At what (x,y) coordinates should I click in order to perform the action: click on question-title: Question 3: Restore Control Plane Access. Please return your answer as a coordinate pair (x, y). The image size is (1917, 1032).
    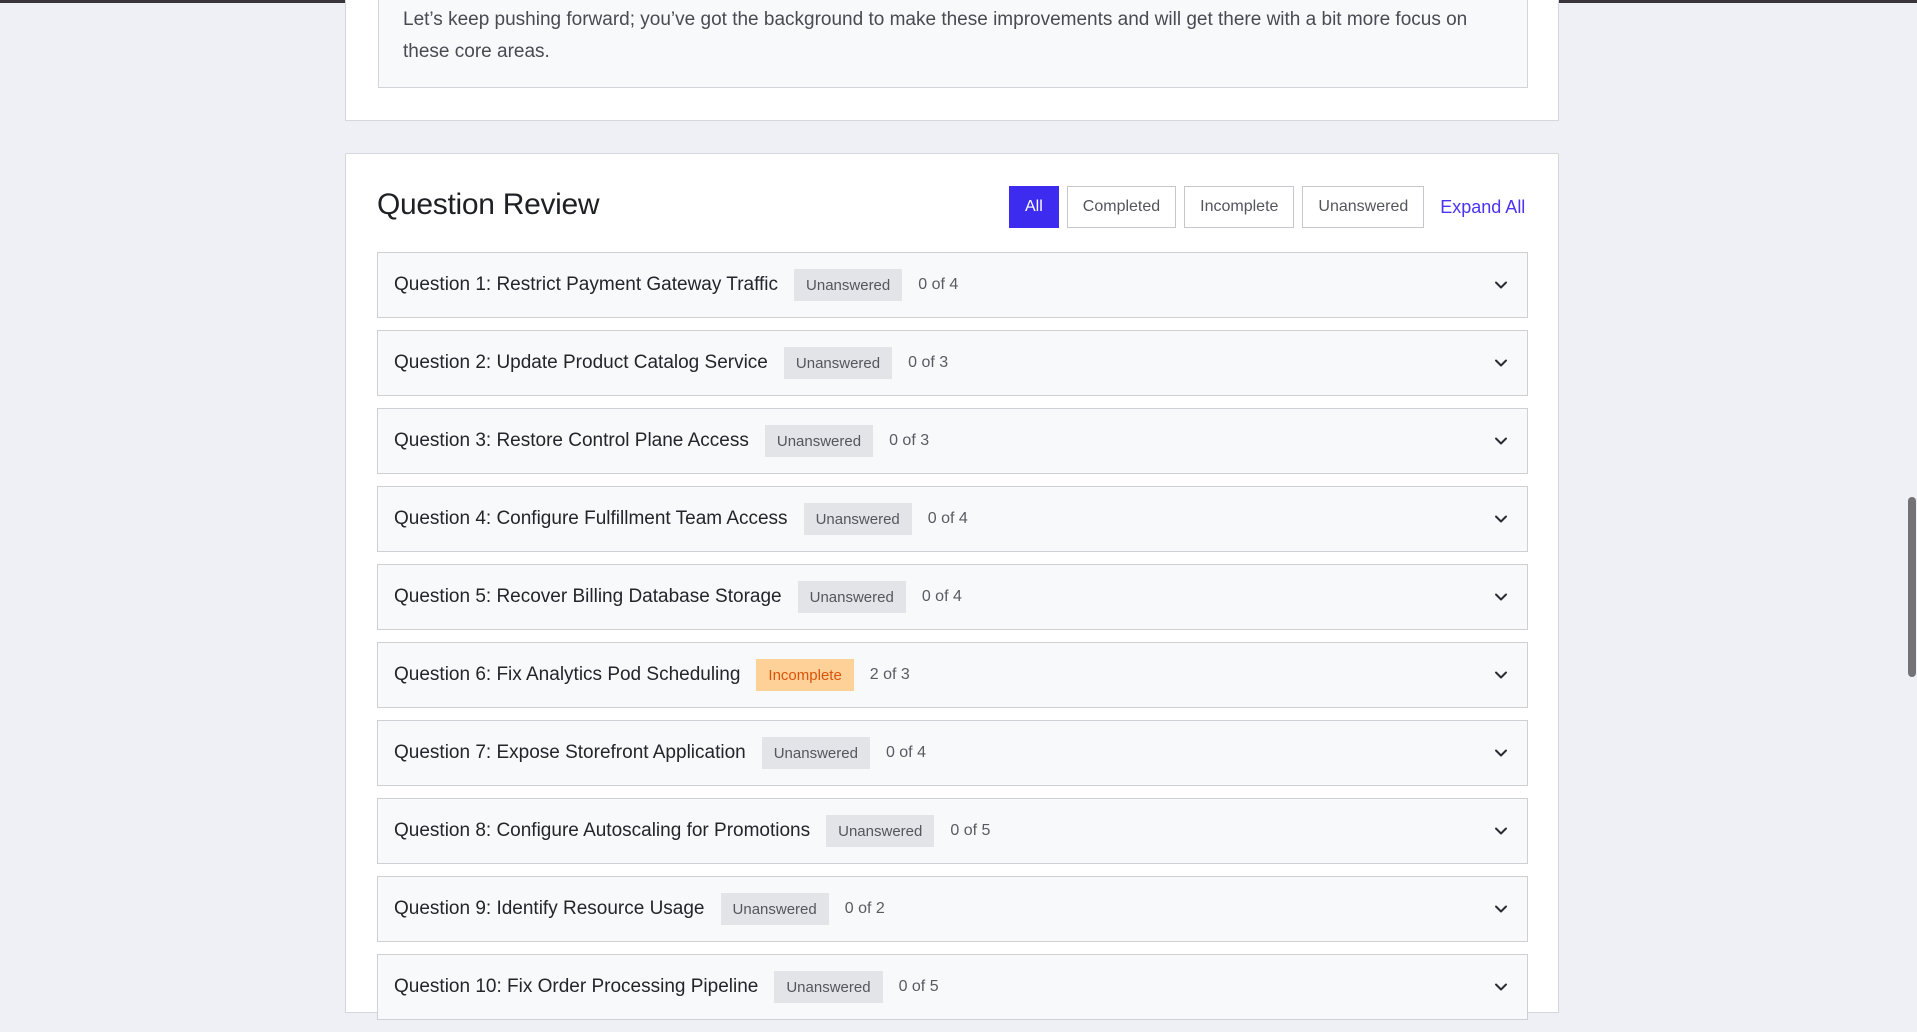
    Looking at the image, I should click on (571, 440).